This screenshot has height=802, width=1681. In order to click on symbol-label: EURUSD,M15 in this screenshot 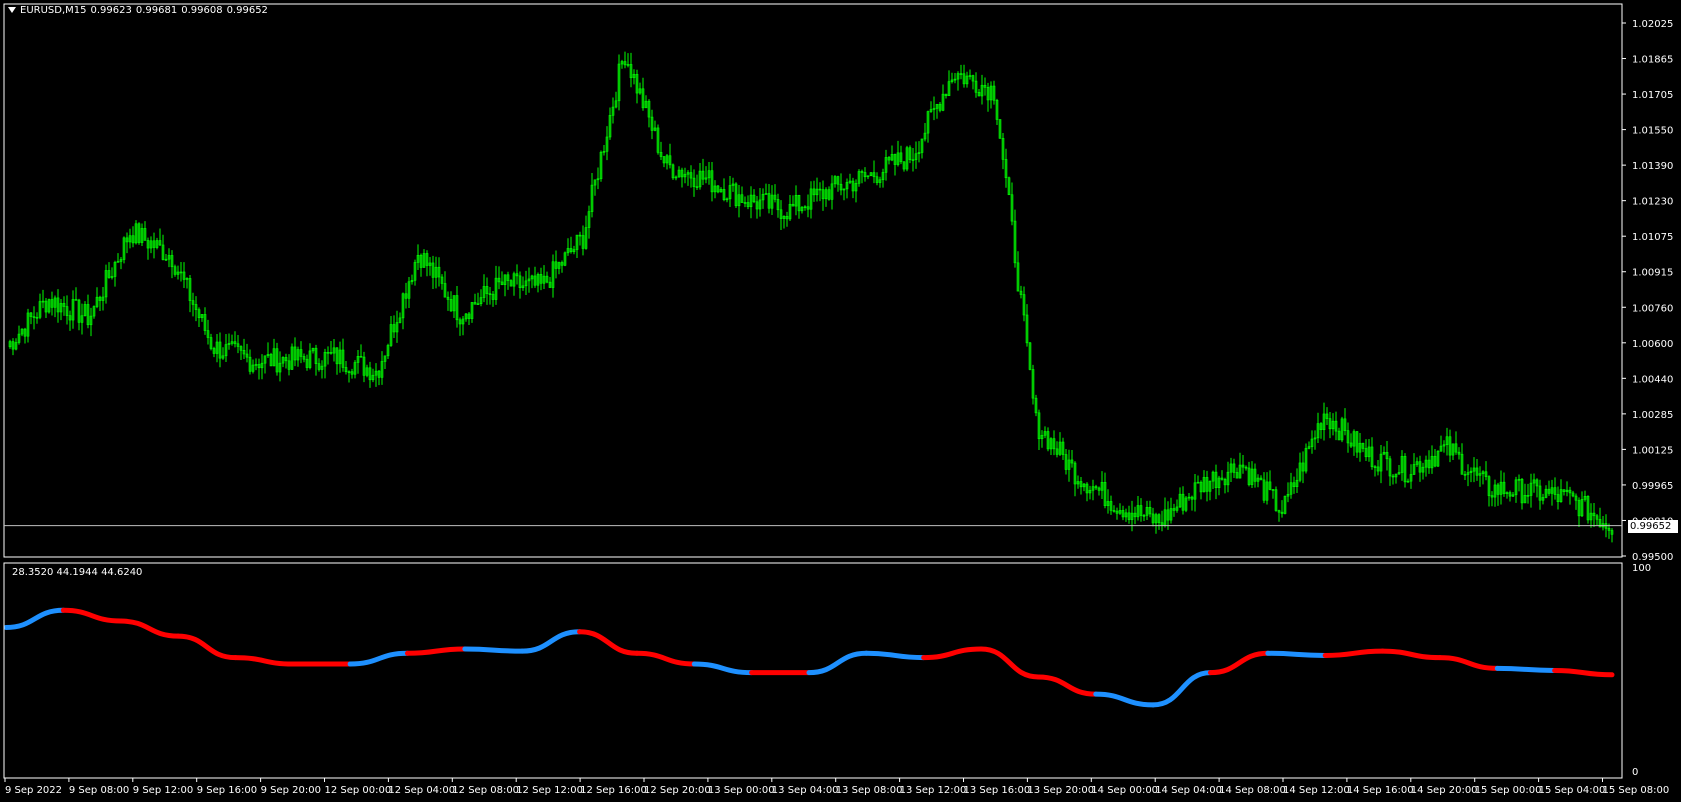, I will do `click(53, 10)`.